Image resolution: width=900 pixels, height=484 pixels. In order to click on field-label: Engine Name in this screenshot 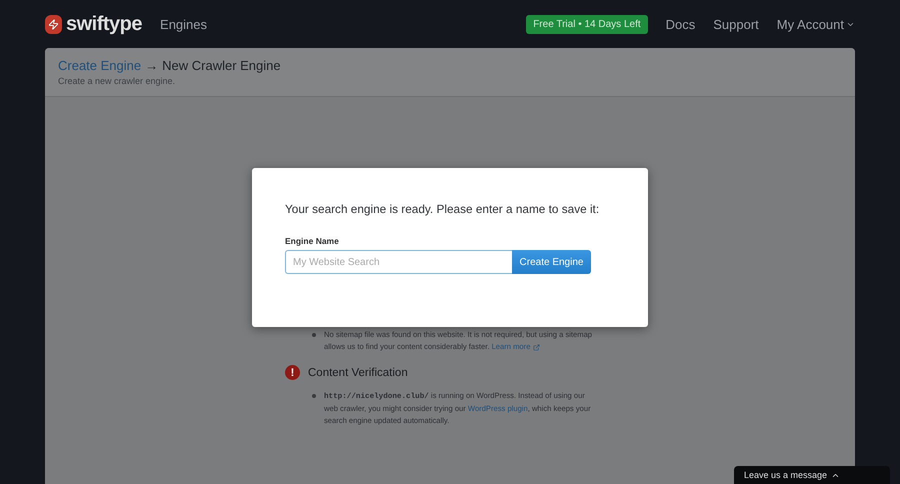, I will do `click(312, 241)`.